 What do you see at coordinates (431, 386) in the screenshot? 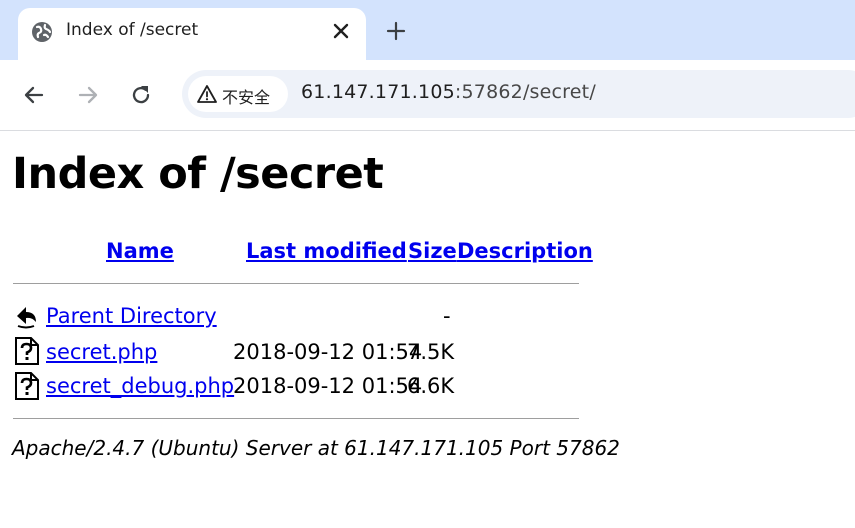
I see `row-size: 6.6K` at bounding box center [431, 386].